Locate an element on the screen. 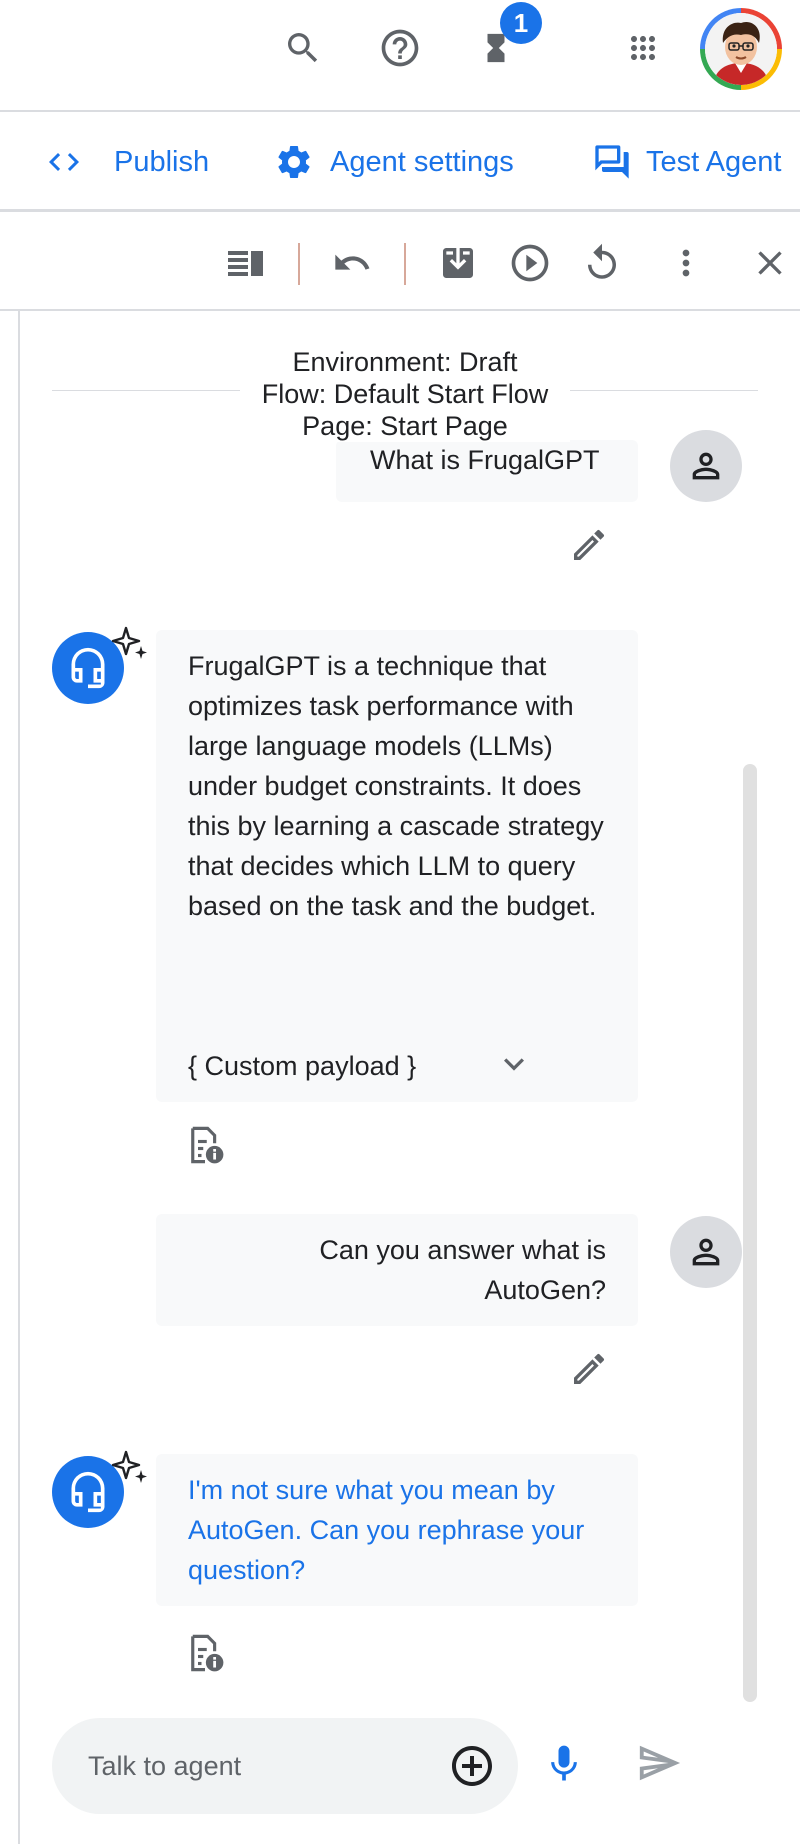 The image size is (800, 1844). undo-icon is located at coordinates (352, 263).